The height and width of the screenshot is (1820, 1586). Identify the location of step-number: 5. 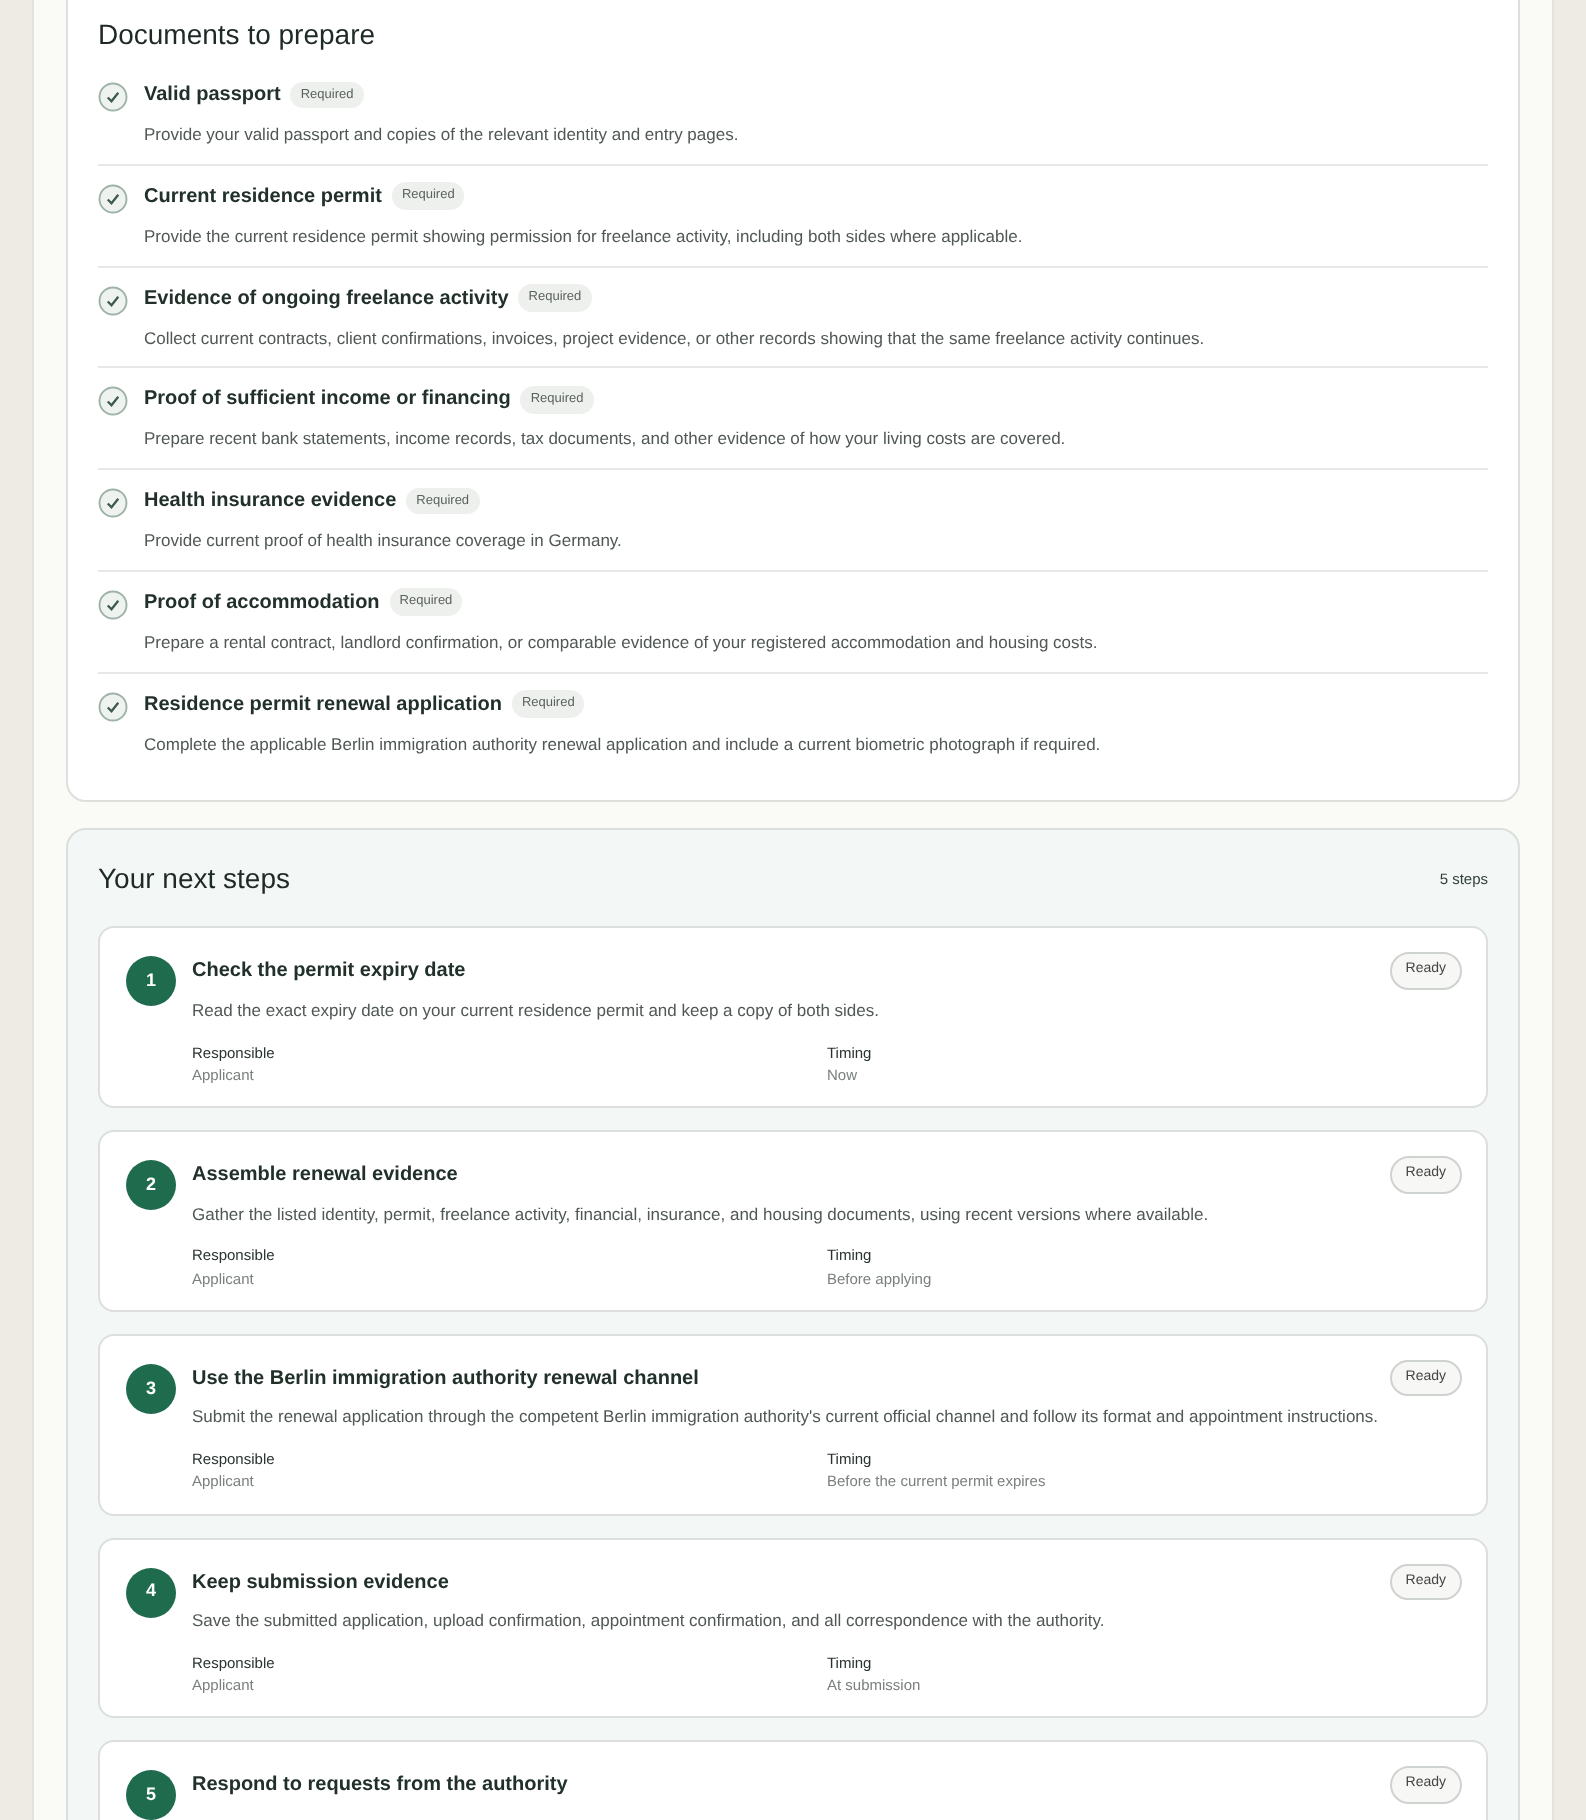
(151, 1795).